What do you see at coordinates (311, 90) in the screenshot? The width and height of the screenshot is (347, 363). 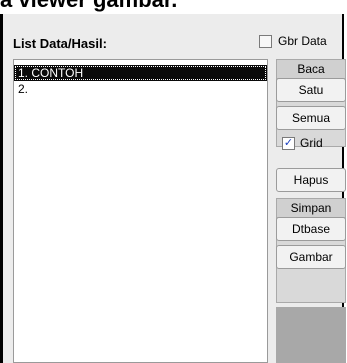 I see `satu-button: Satu` at bounding box center [311, 90].